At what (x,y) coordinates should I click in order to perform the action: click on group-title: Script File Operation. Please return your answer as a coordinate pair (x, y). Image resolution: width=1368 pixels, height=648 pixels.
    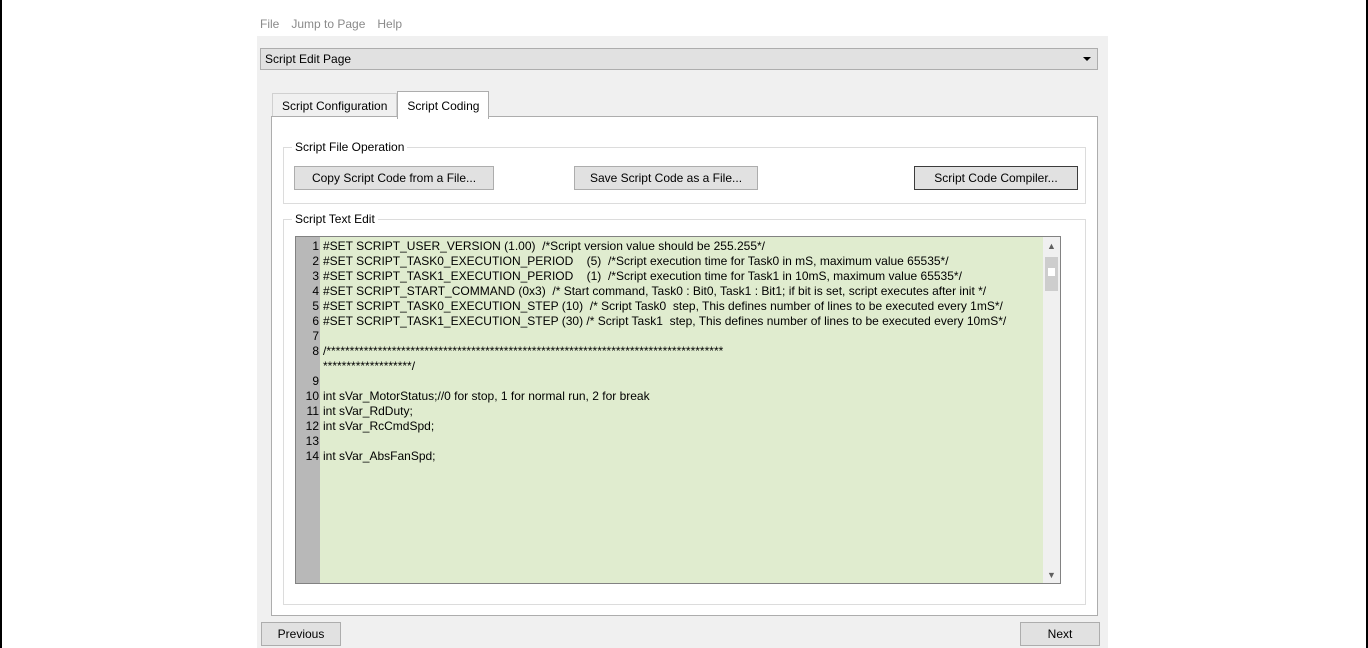
    Looking at the image, I should click on (350, 147).